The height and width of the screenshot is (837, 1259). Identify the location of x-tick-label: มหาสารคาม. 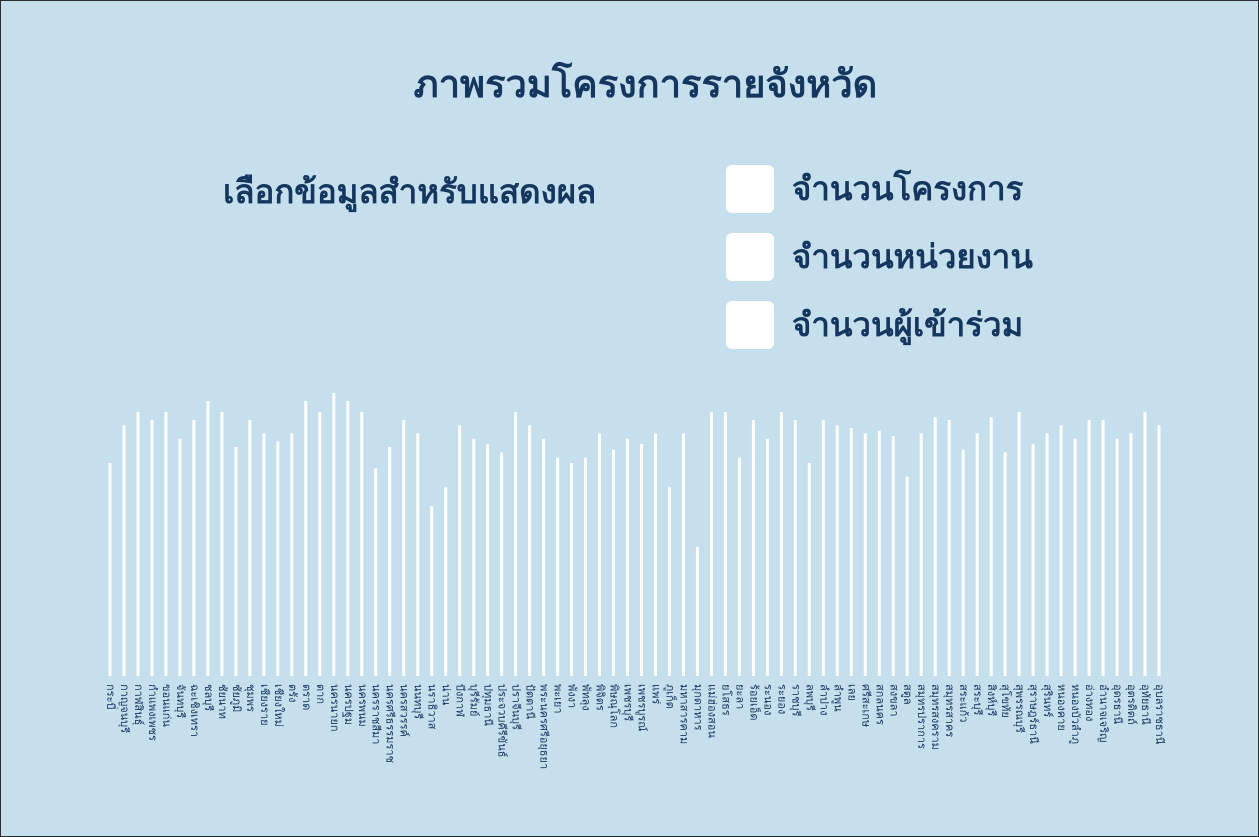
(684, 714).